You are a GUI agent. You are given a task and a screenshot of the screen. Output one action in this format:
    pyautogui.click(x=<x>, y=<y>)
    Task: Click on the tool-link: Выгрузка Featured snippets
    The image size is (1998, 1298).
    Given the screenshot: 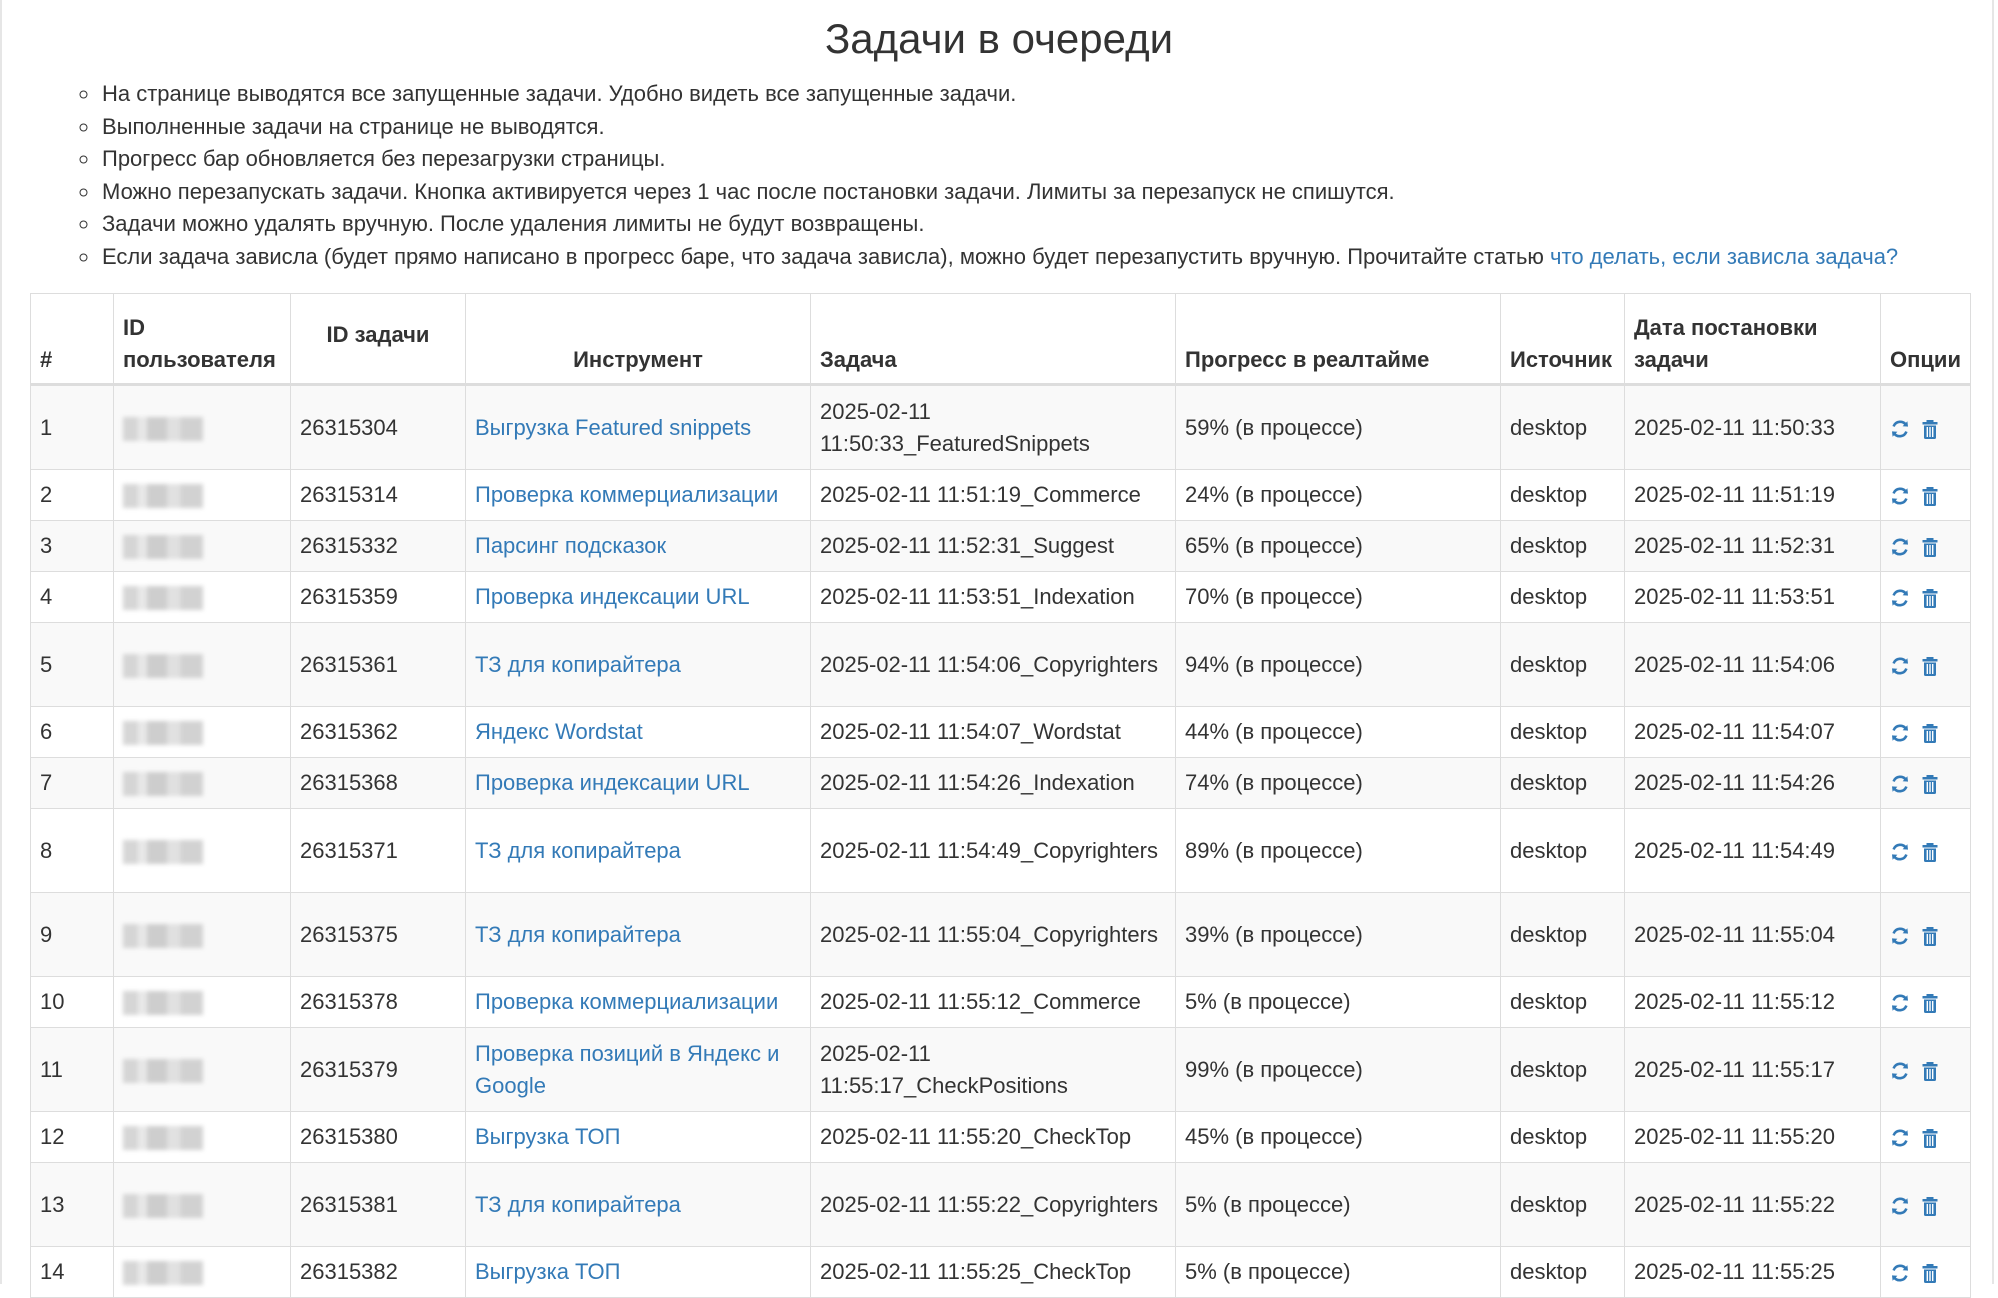 What is the action you would take?
    pyautogui.click(x=613, y=427)
    